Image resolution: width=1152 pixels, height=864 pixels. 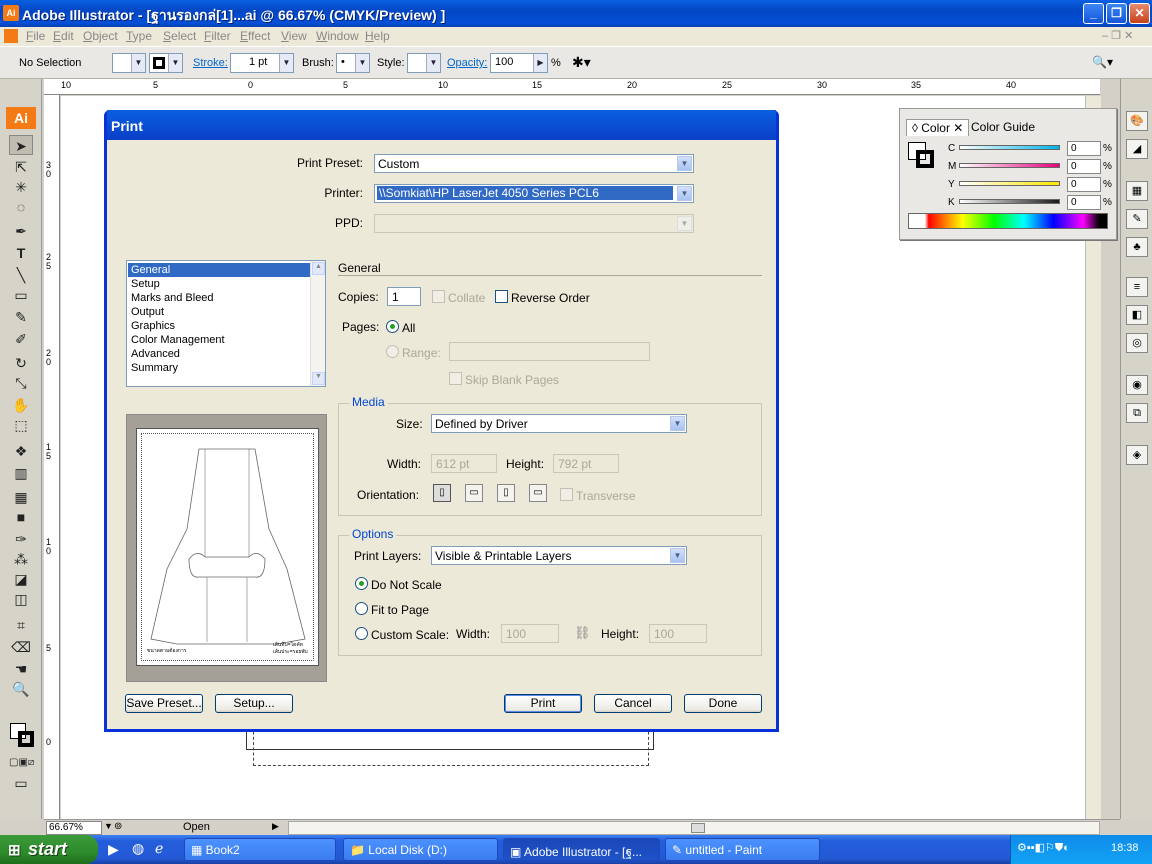 I want to click on list-item-output: Output, so click(x=219, y=312).